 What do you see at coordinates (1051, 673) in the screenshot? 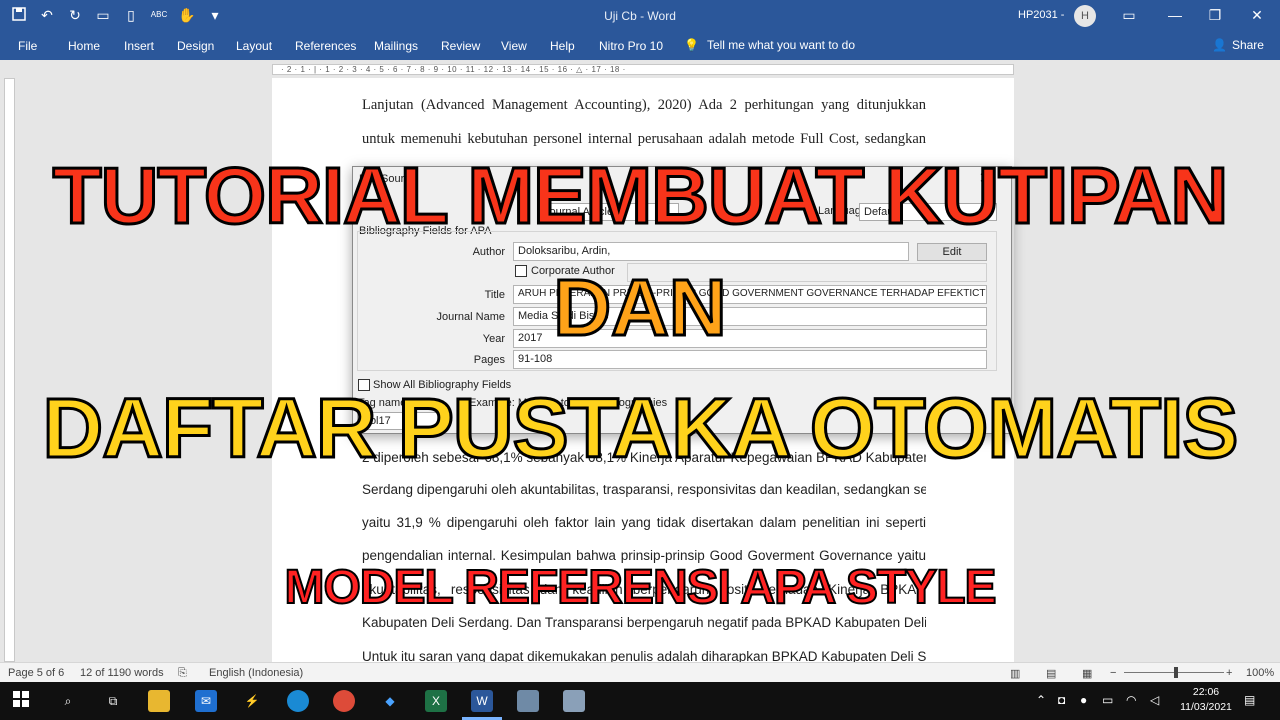
I see `print-layout-icon: ▤` at bounding box center [1051, 673].